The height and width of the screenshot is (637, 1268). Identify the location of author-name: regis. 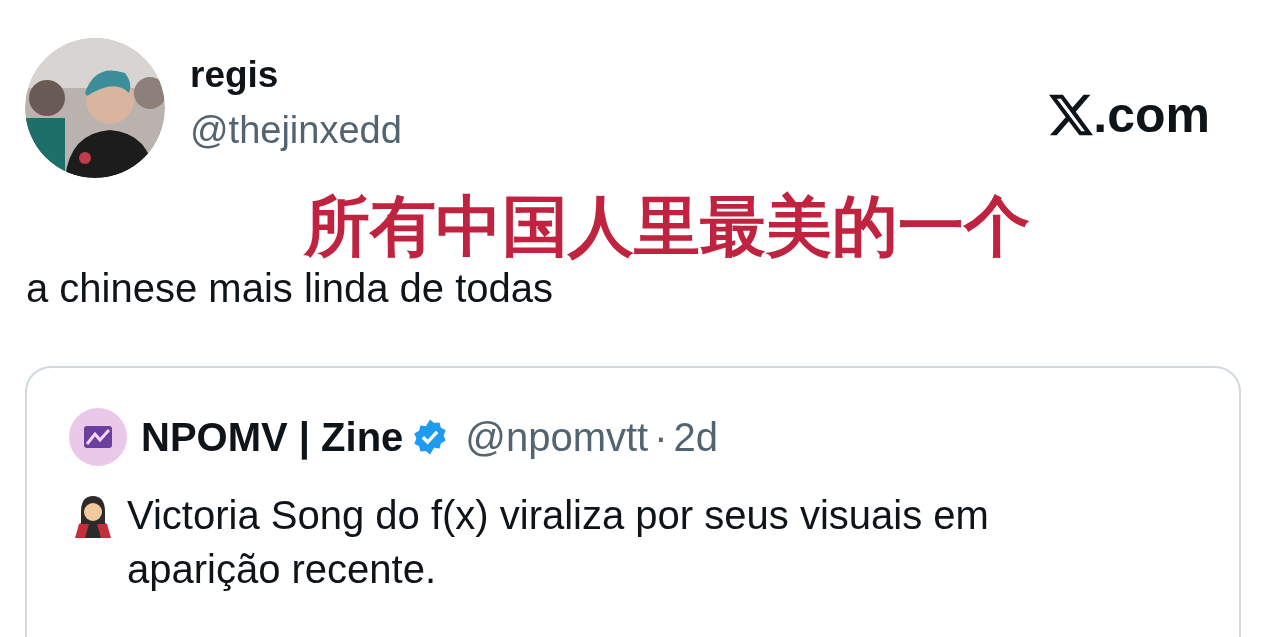
(296, 75).